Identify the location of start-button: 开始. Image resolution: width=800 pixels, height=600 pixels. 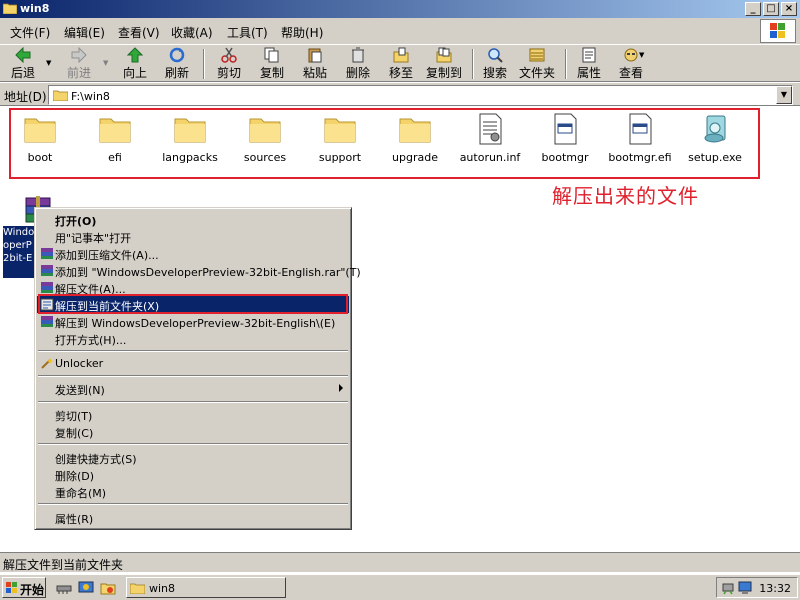
(24, 587).